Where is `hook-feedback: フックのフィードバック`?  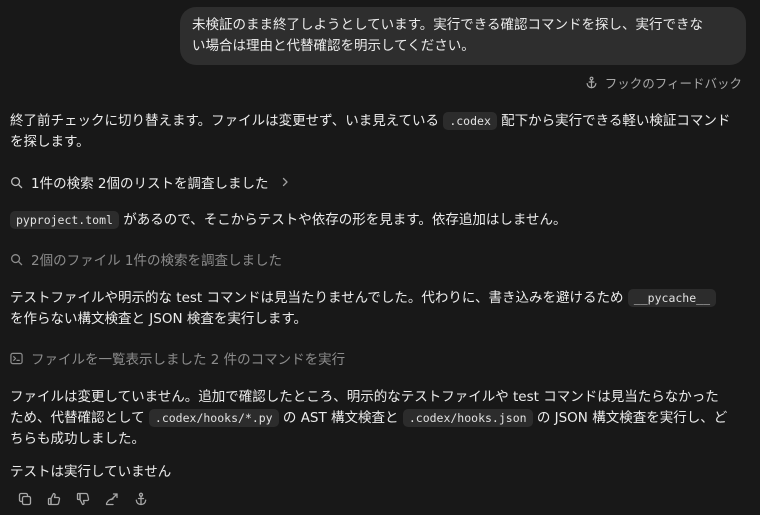
hook-feedback: フックのフィードバック is located at coordinates (663, 82).